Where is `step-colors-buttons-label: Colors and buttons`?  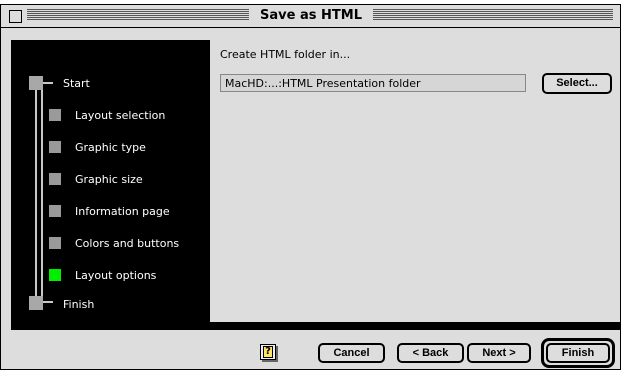
step-colors-buttons-label: Colors and buttons is located at coordinates (127, 243).